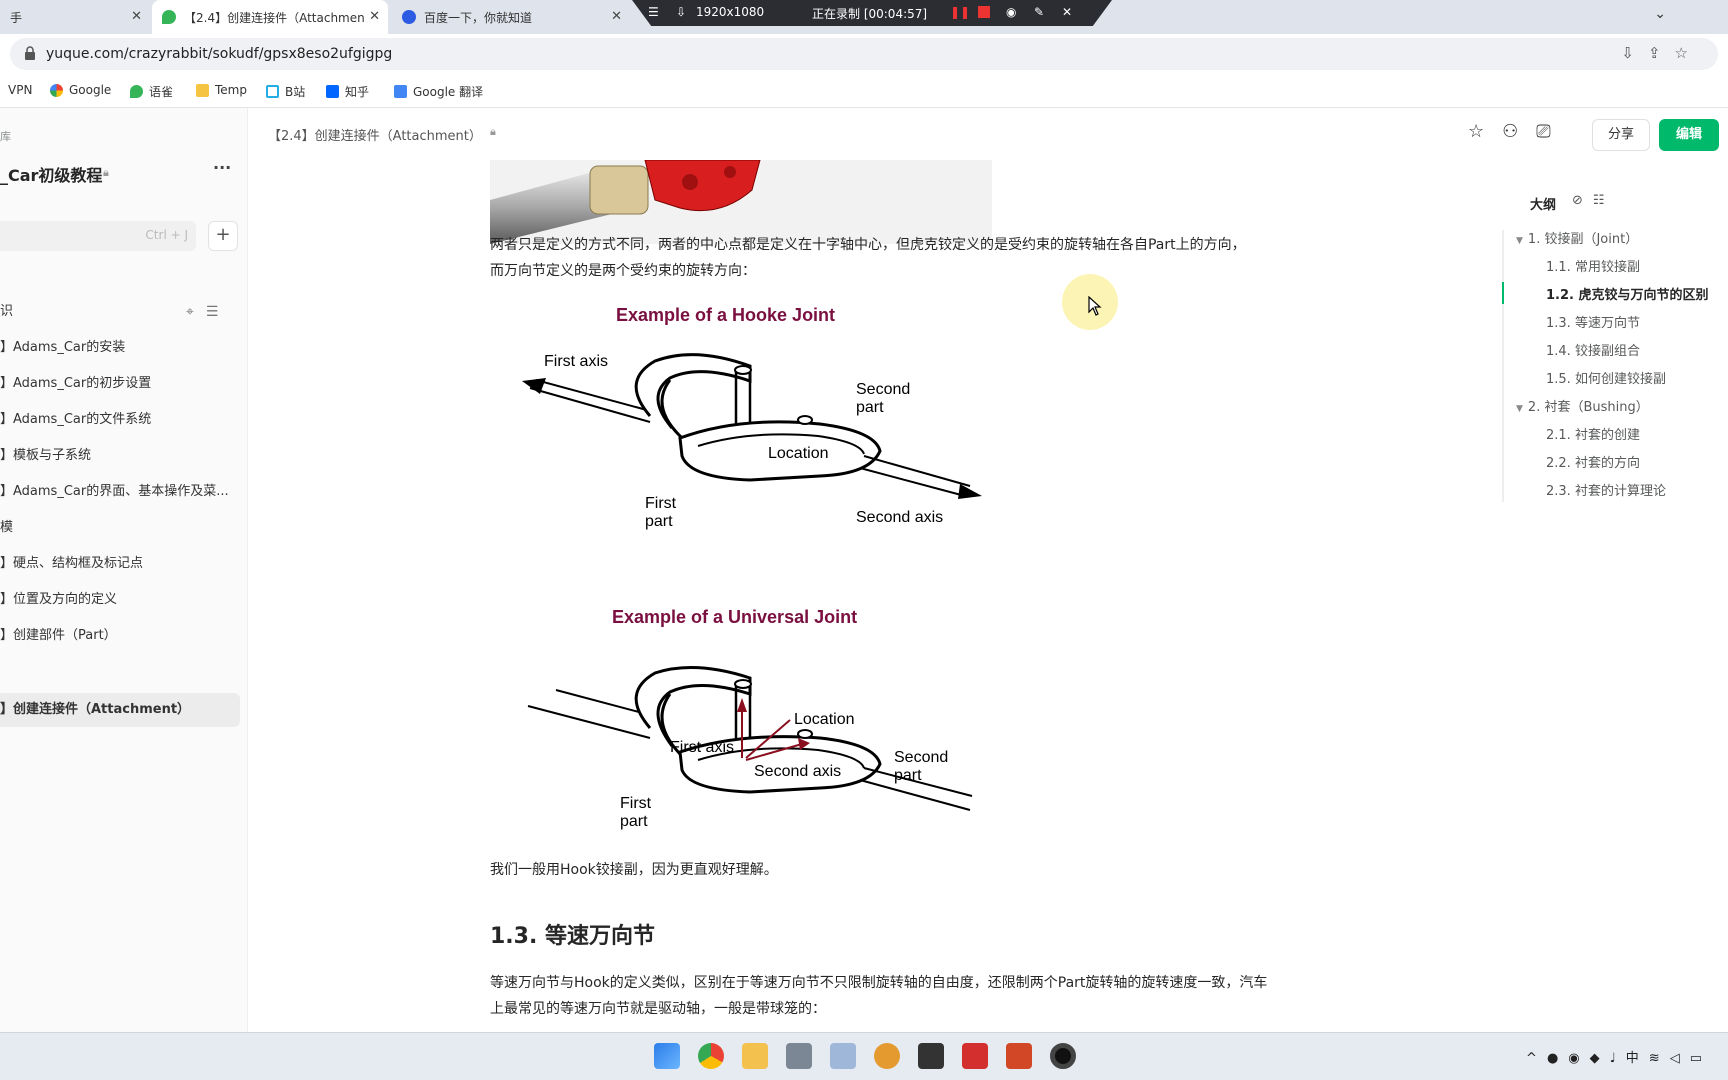 Image resolution: width=1728 pixels, height=1080 pixels. What do you see at coordinates (16, 17) in the screenshot?
I see `tab-label: 手` at bounding box center [16, 17].